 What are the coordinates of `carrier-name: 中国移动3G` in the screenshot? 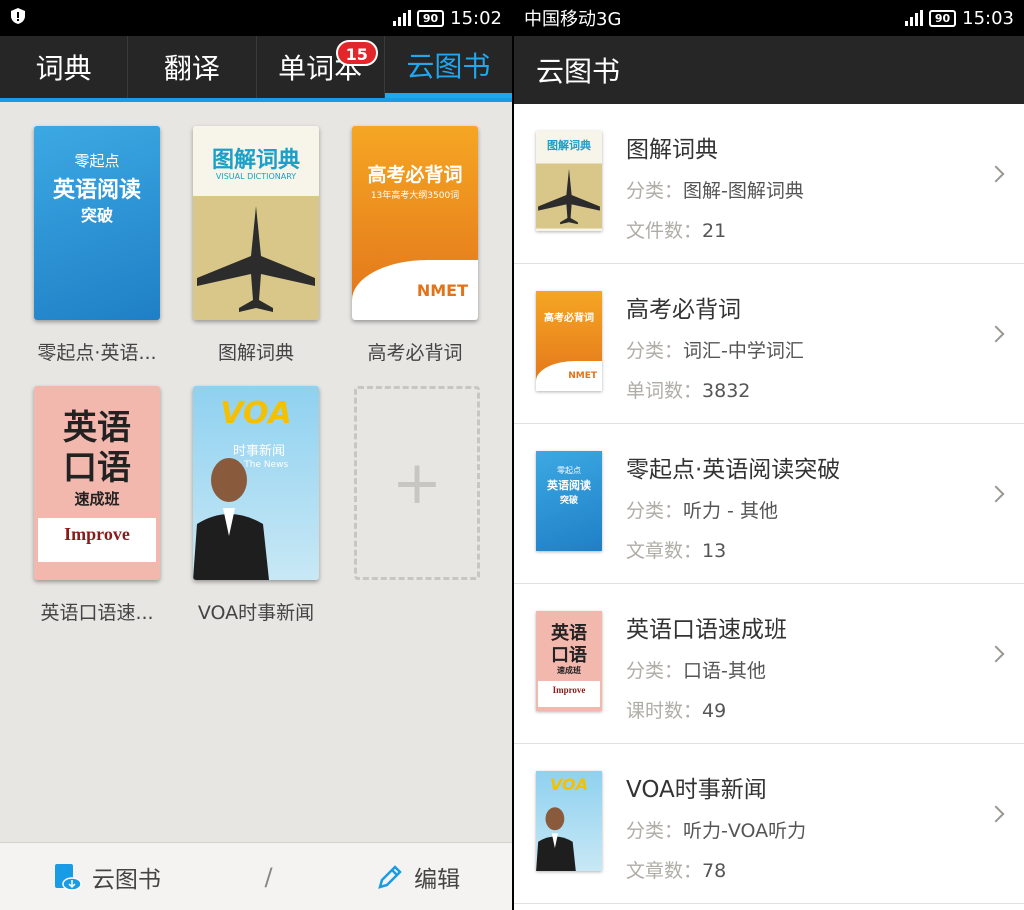 It's located at (573, 19).